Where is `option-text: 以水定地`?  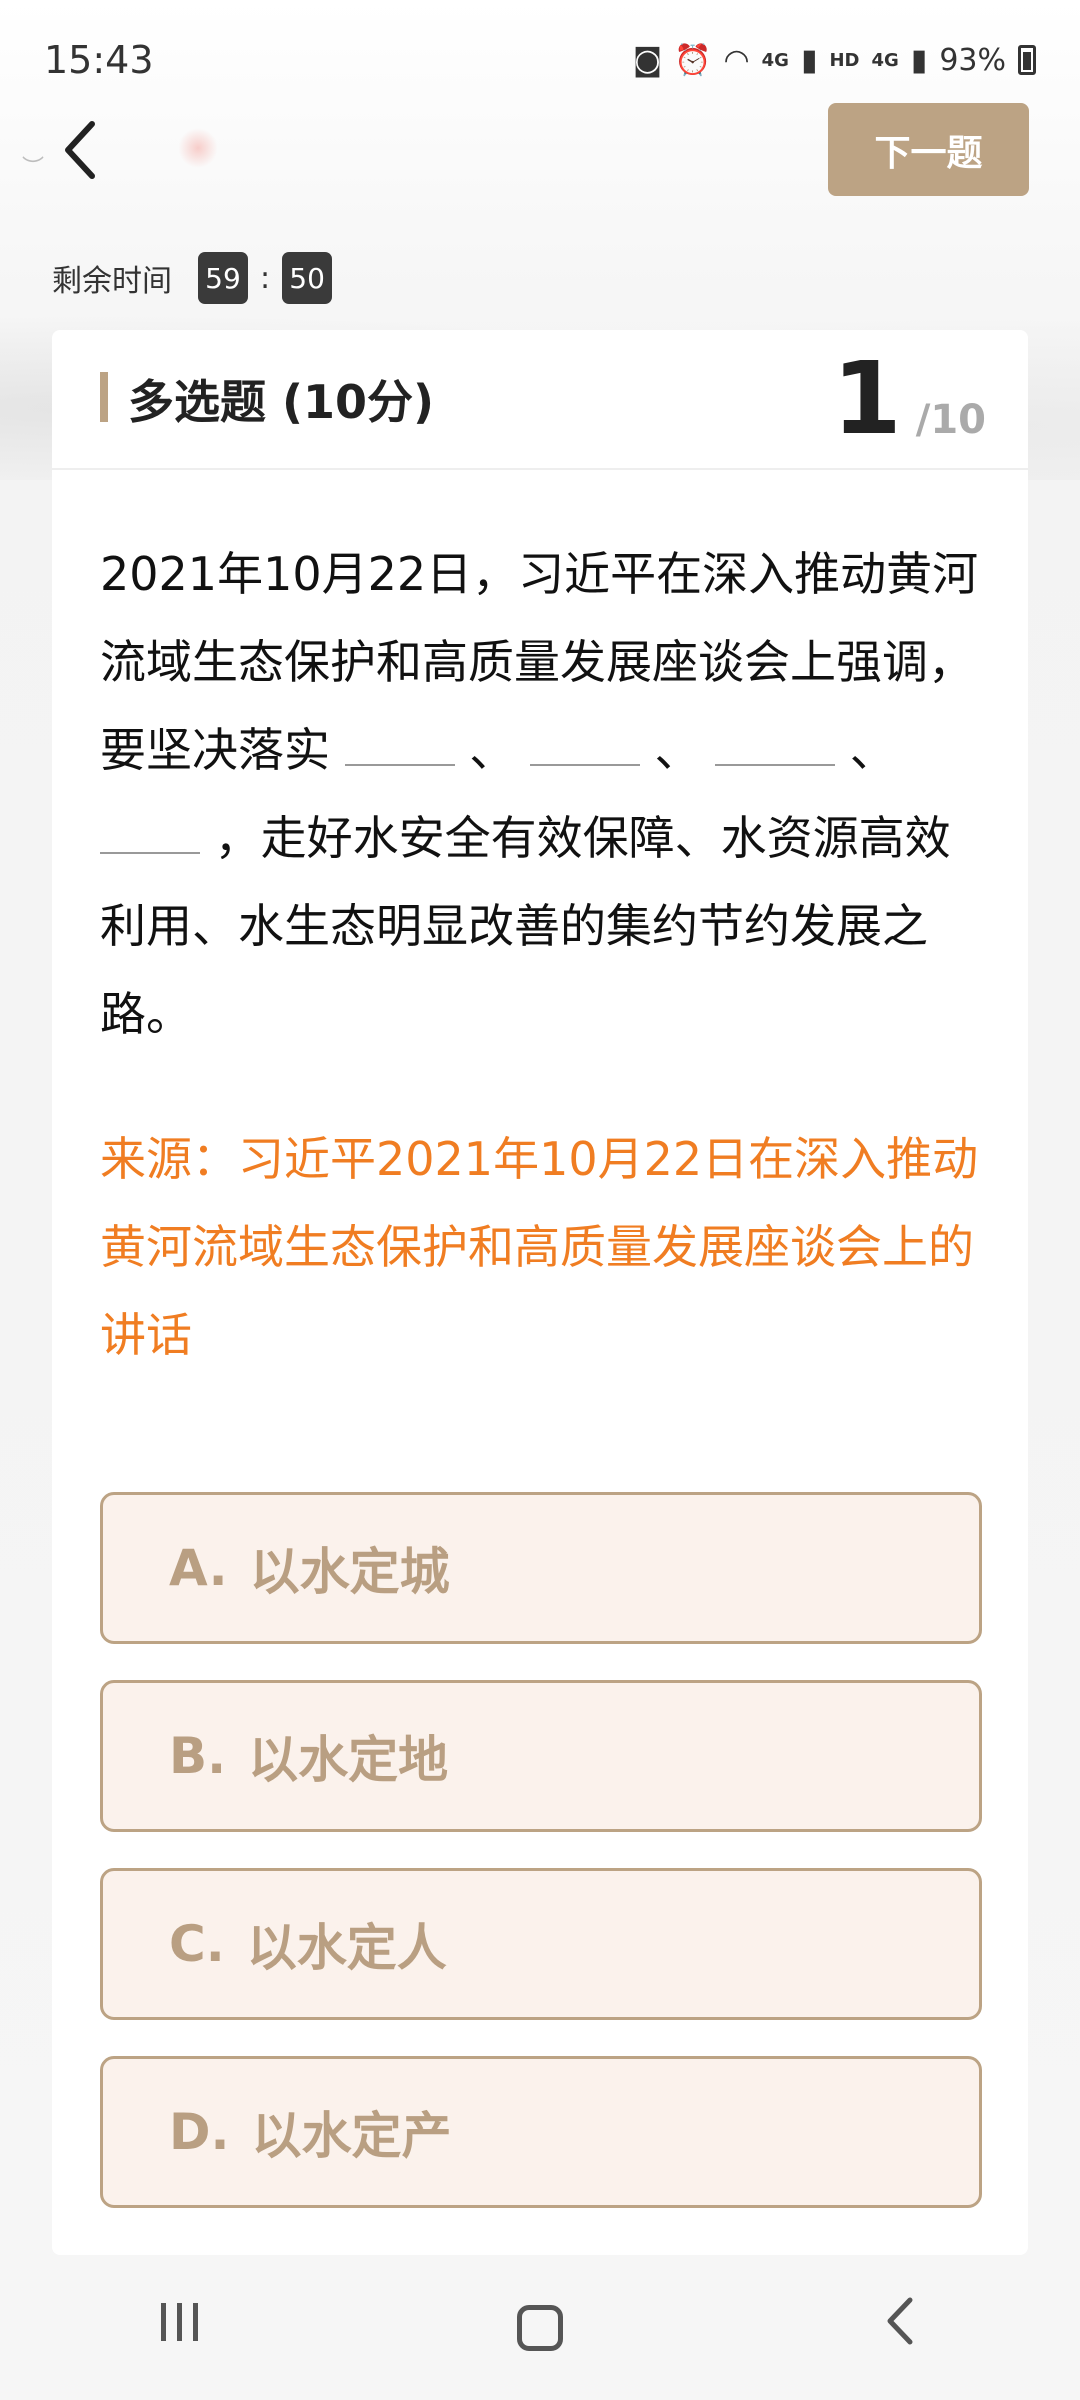
option-text: 以水定地 is located at coordinates (348, 1760).